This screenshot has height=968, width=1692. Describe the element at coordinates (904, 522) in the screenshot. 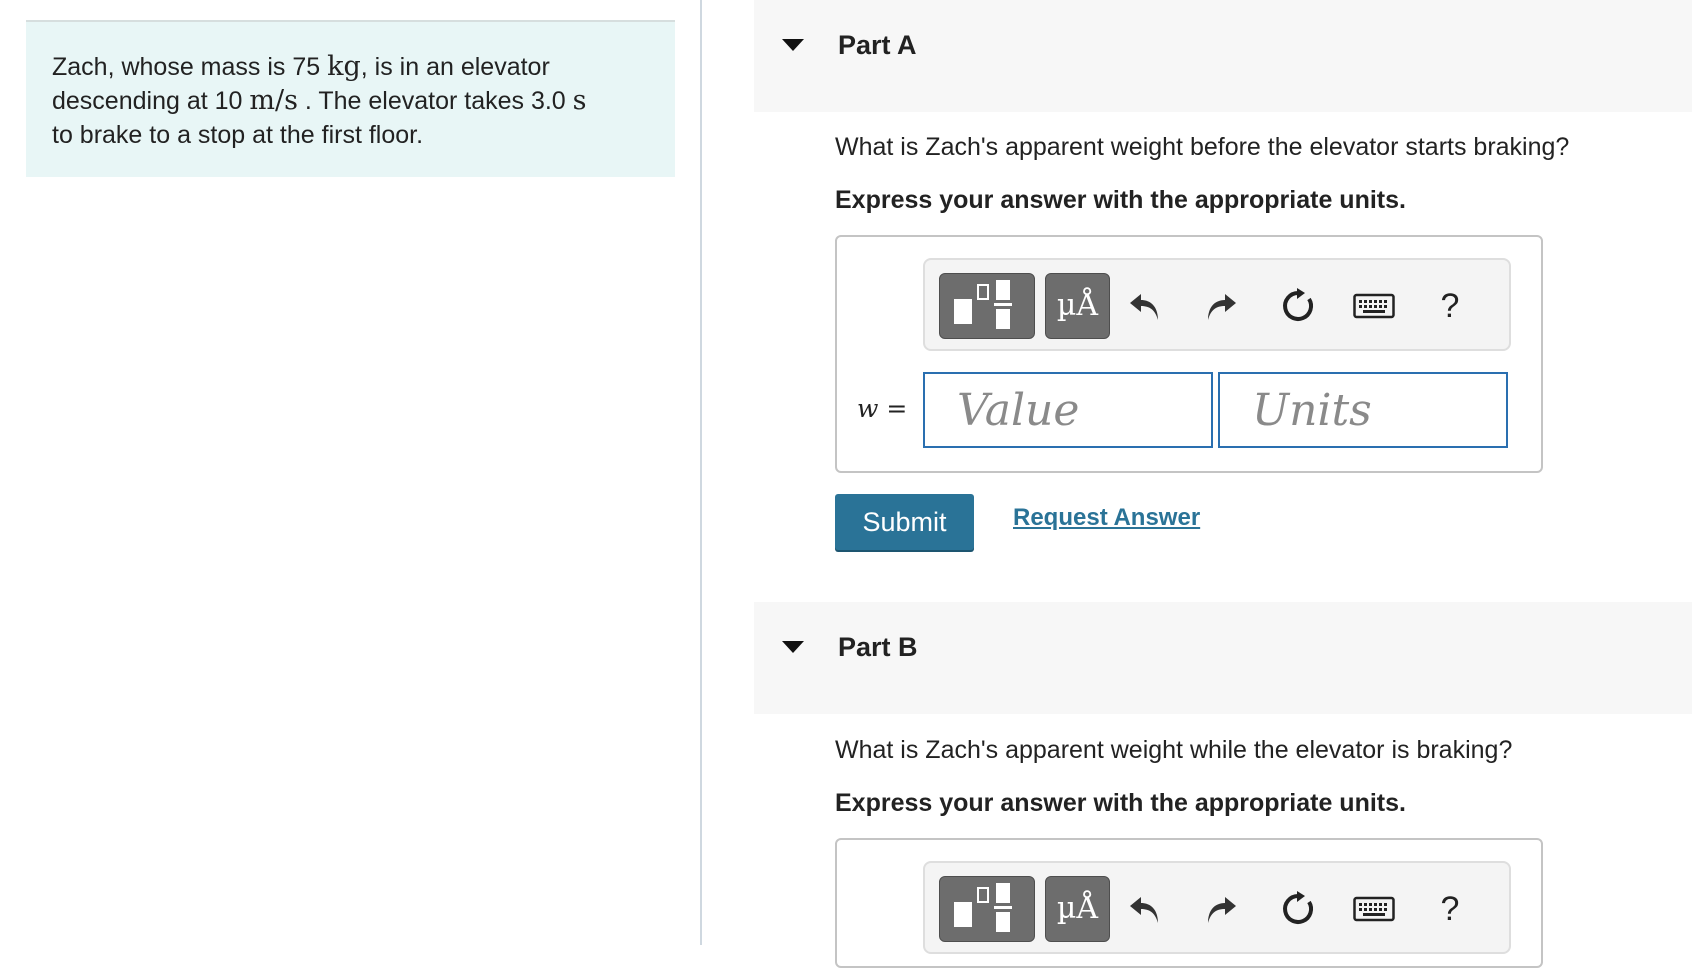

I see `submit-button: Submit` at that location.